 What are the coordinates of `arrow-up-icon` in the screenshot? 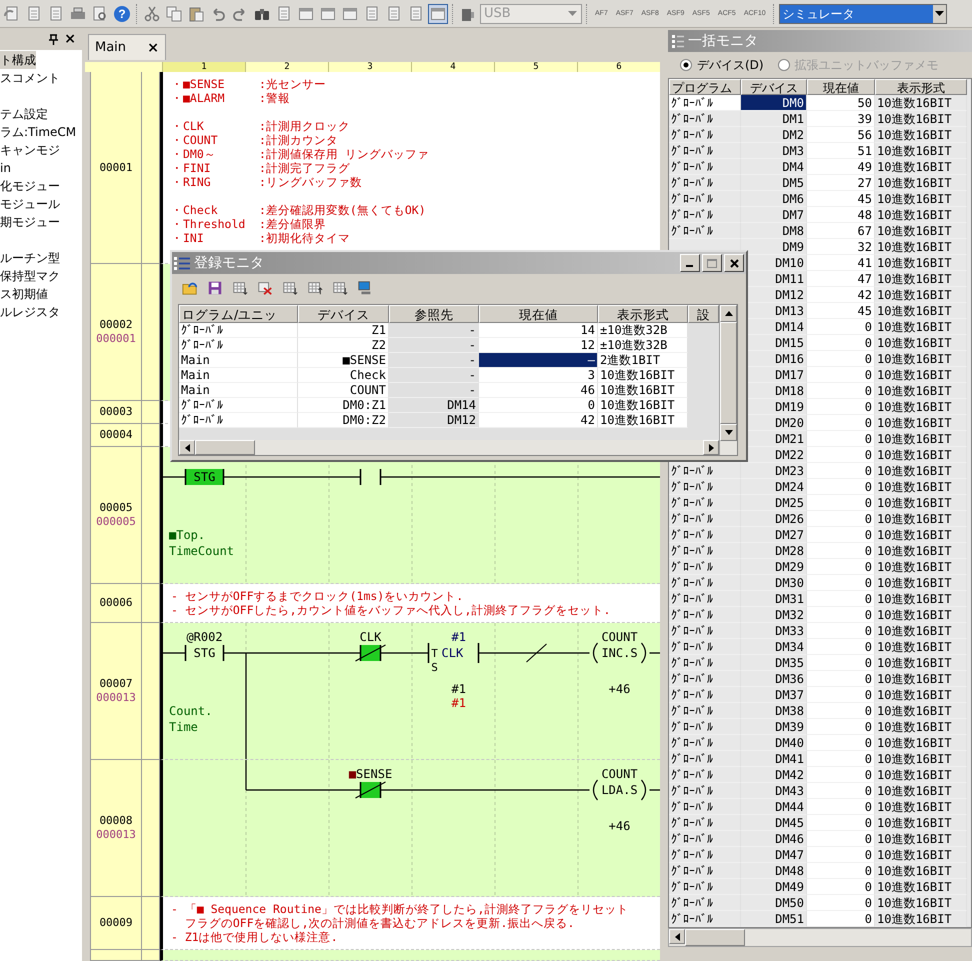 It's located at (728, 313).